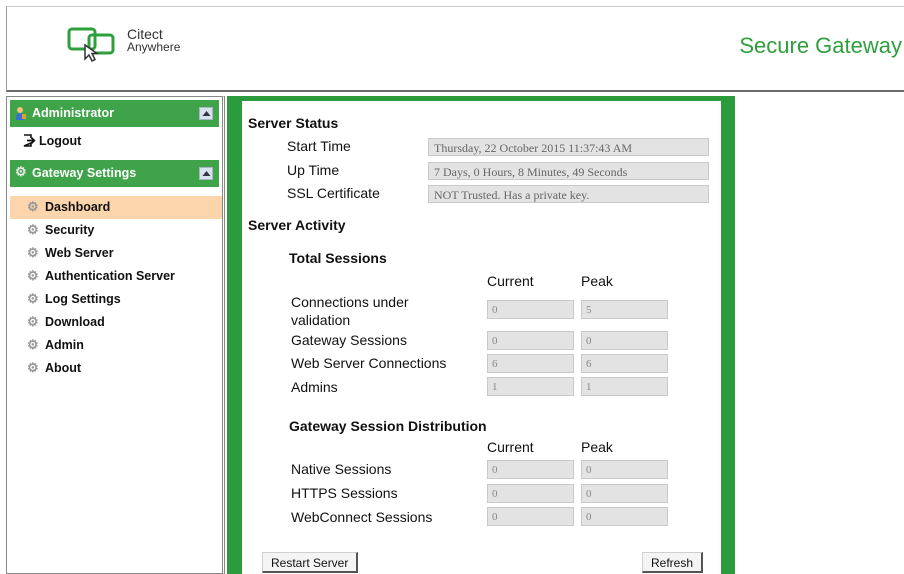 The height and width of the screenshot is (574, 904). What do you see at coordinates (73, 113) in the screenshot?
I see `administrator-panel-title: Administrator` at bounding box center [73, 113].